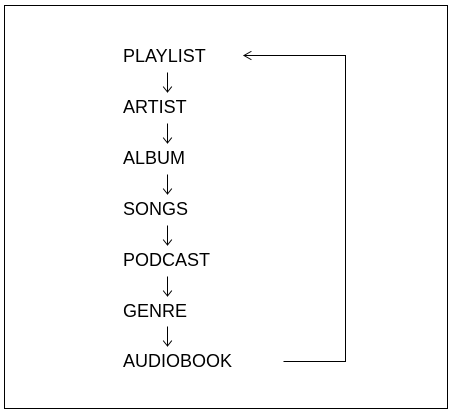 The width and height of the screenshot is (454, 415). I want to click on arrow-album-to-songs, so click(167, 184).